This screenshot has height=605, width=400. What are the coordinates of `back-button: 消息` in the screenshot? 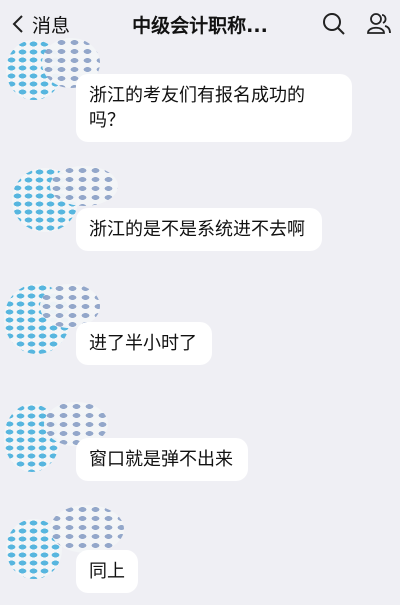 It's located at (39, 24).